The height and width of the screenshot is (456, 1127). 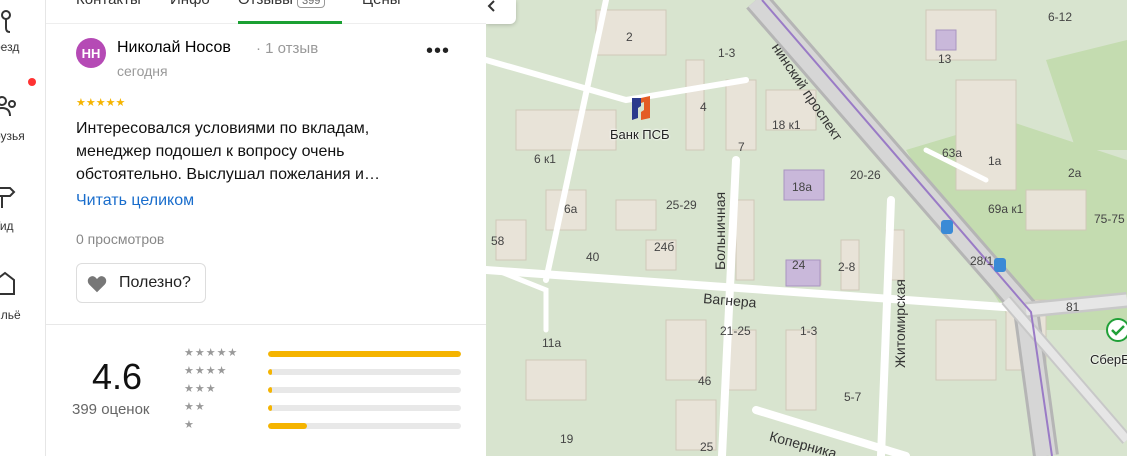 I want to click on review-author: Николай Носов, so click(x=174, y=48).